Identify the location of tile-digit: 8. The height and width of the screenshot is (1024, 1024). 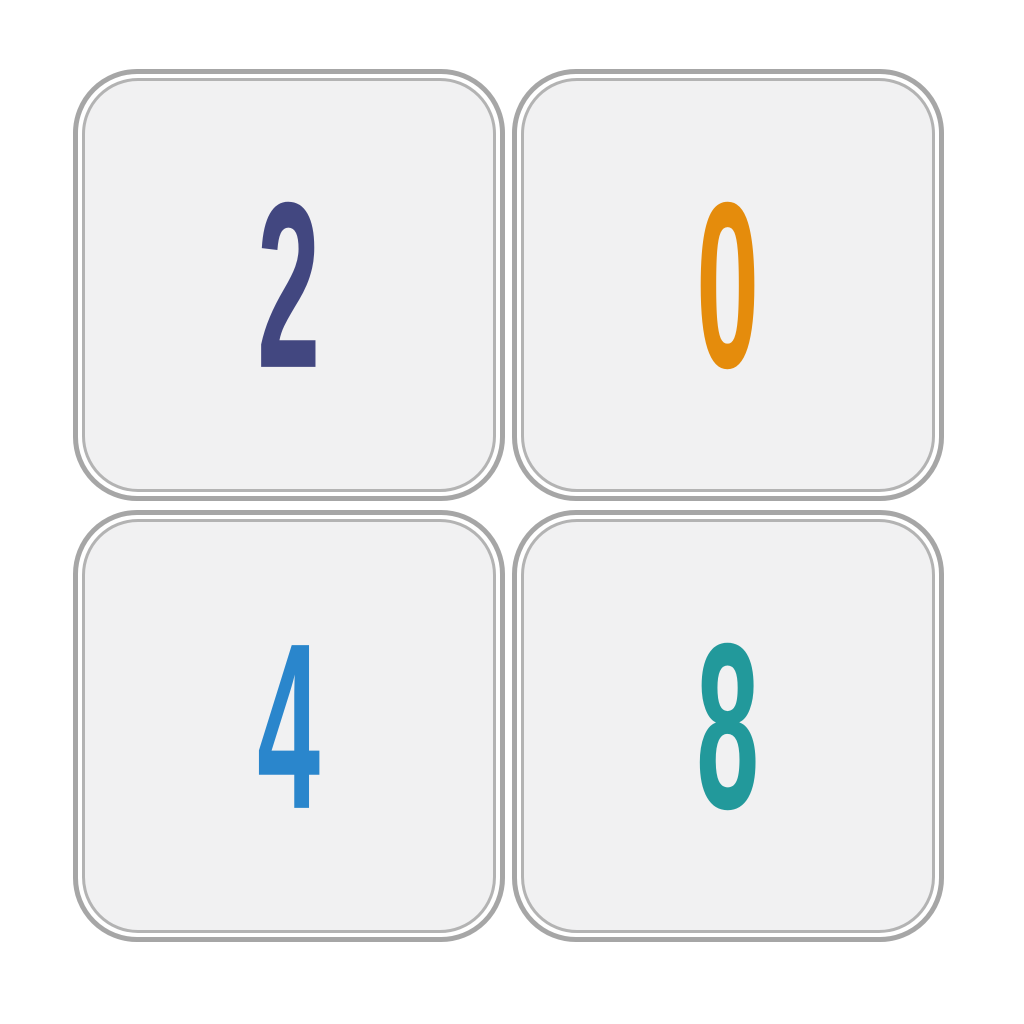
(728, 726).